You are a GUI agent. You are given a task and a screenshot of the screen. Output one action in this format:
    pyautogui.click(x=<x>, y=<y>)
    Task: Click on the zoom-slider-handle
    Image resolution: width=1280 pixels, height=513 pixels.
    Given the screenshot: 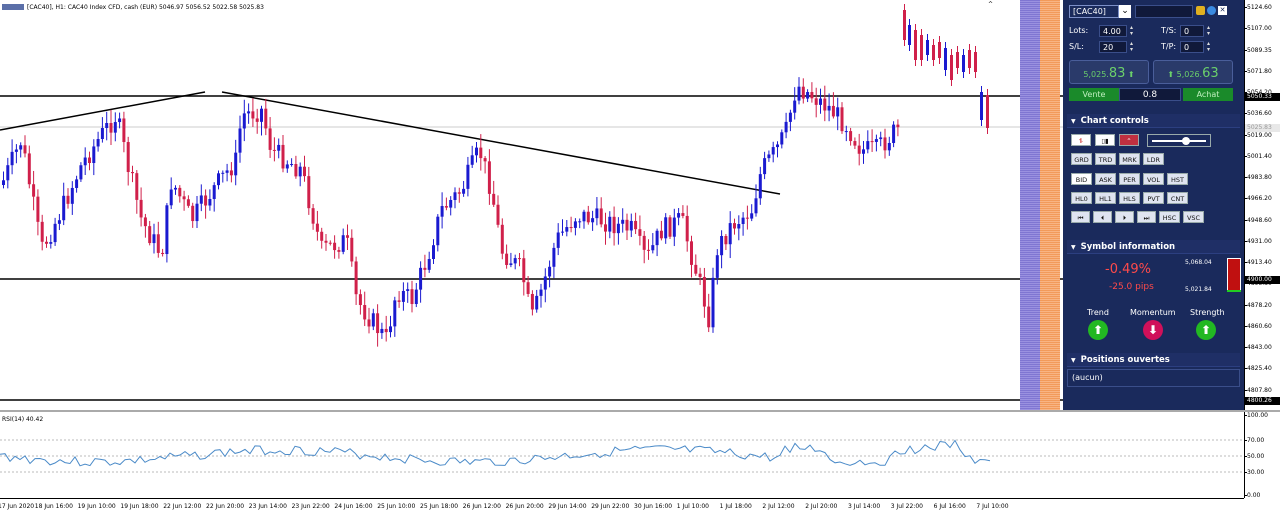 What is the action you would take?
    pyautogui.click(x=1186, y=141)
    